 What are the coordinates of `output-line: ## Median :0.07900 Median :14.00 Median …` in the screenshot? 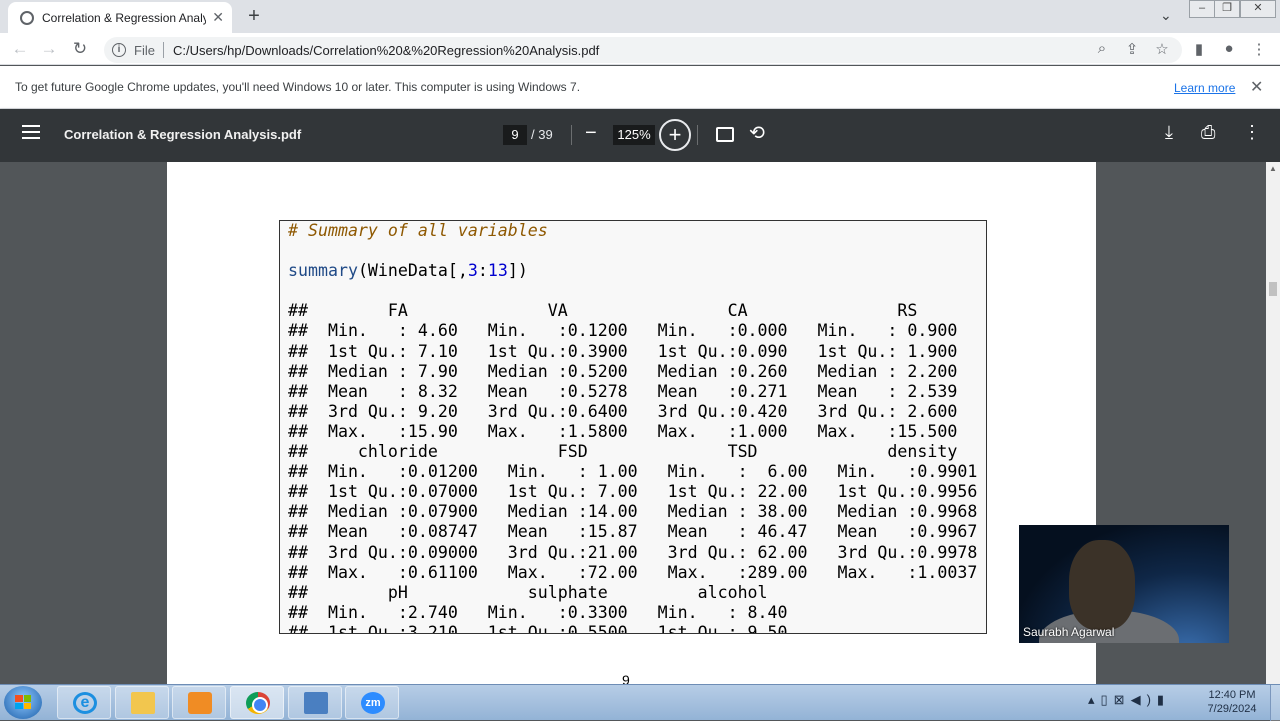 It's located at (633, 512).